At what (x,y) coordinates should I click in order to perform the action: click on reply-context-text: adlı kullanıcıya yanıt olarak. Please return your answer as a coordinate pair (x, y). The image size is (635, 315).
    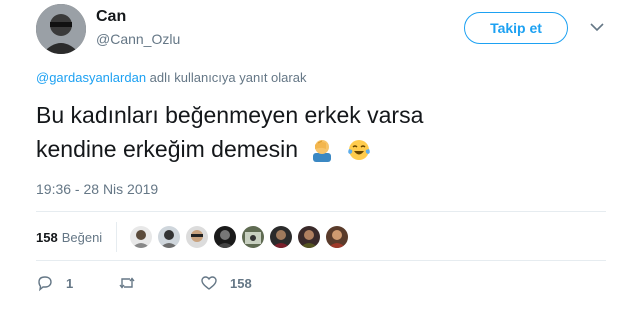
    Looking at the image, I should click on (226, 77).